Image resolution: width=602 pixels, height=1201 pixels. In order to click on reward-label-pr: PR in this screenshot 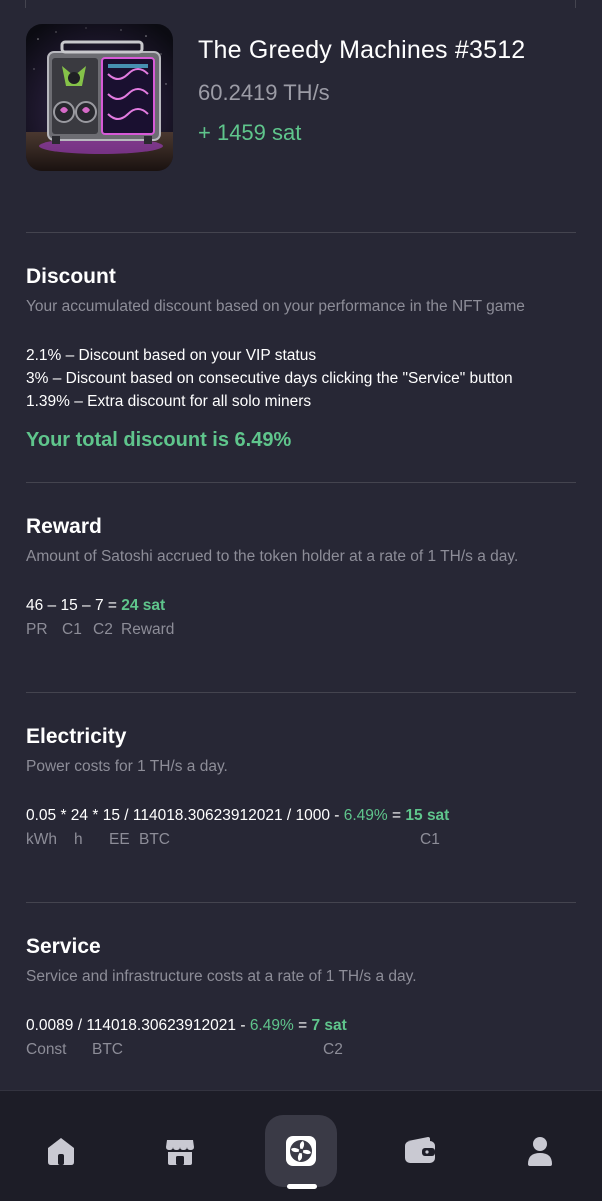, I will do `click(37, 629)`.